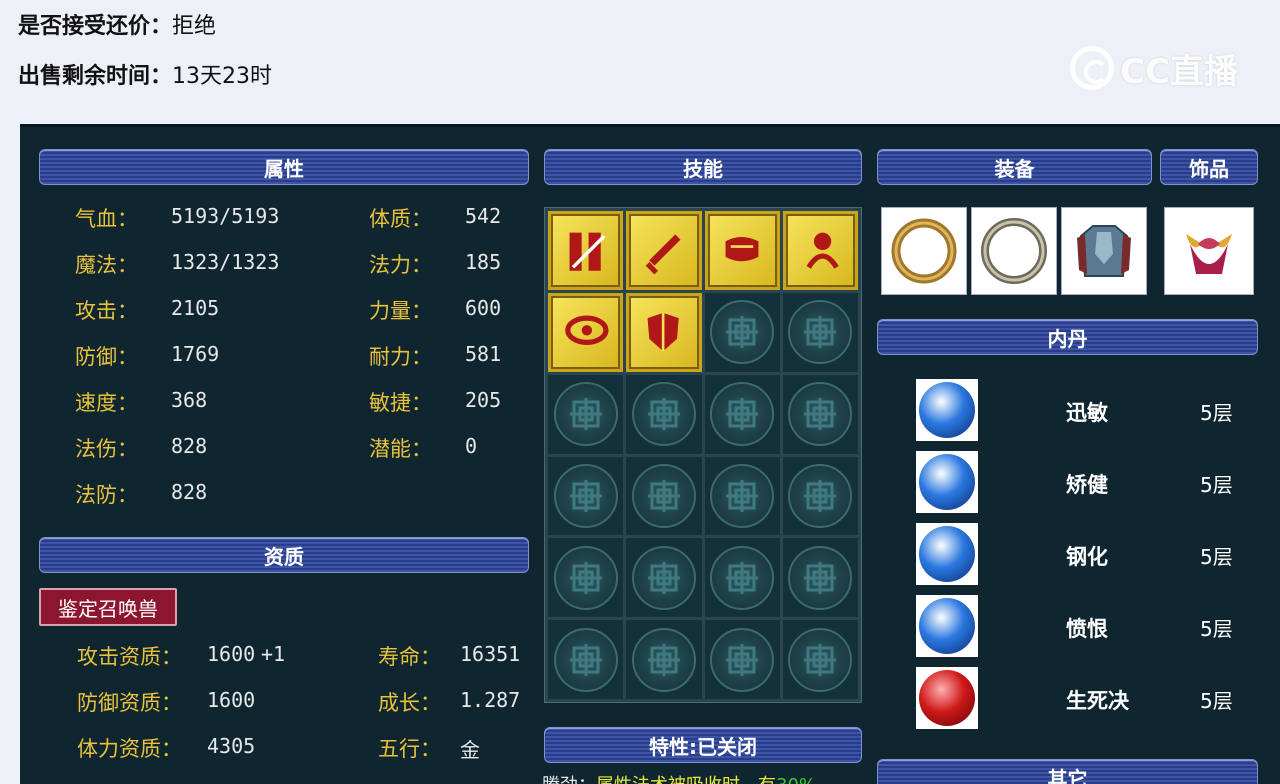 This screenshot has height=784, width=1280. Describe the element at coordinates (129, 657) in the screenshot. I see `aptitude-label: 攻击资质：` at that location.